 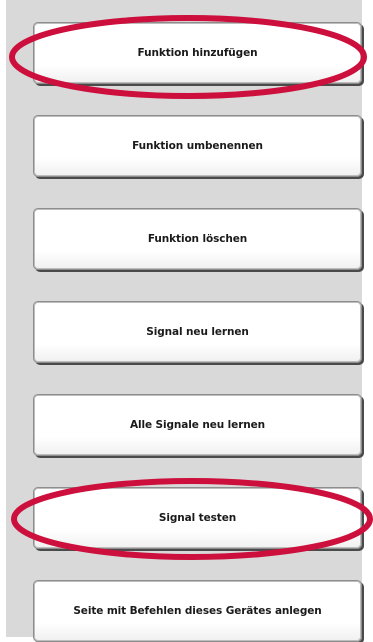 I want to click on rename-function-button: Funktion umbenennen, so click(x=197, y=146).